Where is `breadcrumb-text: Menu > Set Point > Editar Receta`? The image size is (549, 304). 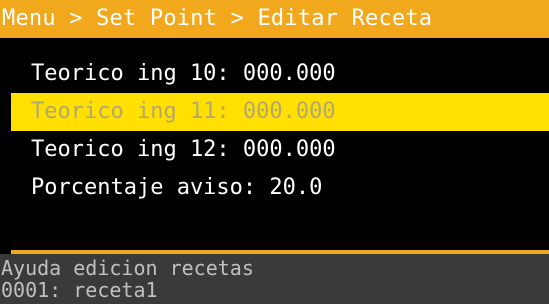 breadcrumb-text: Menu > Set Point > Editar Receta is located at coordinates (217, 18).